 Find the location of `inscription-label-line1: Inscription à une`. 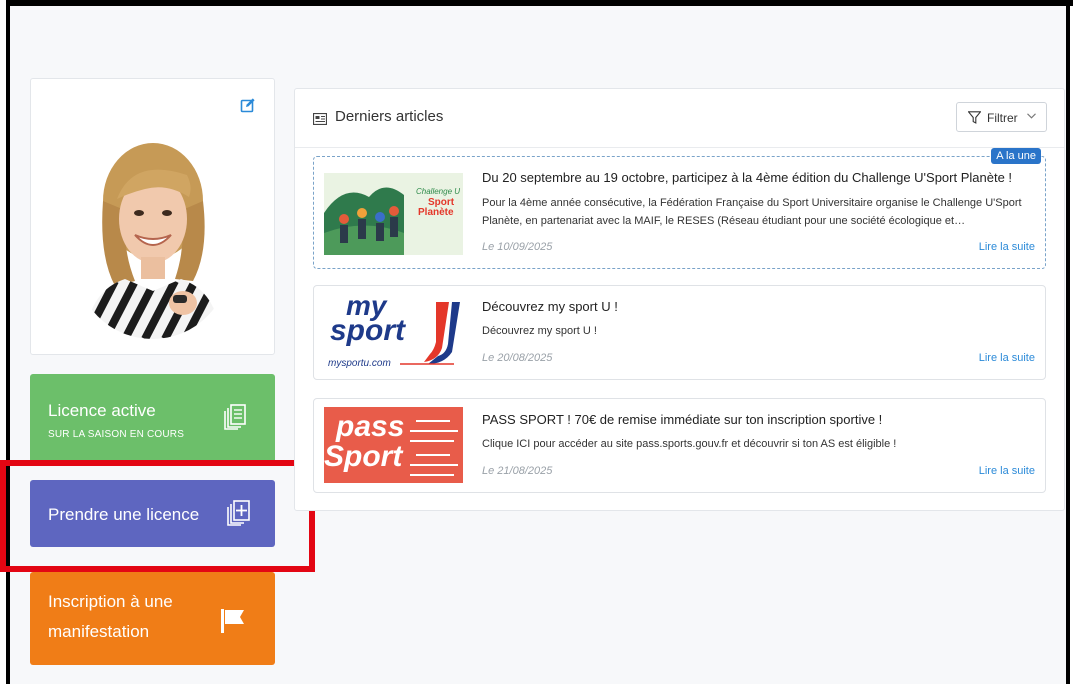

inscription-label-line1: Inscription à une is located at coordinates (110, 601).